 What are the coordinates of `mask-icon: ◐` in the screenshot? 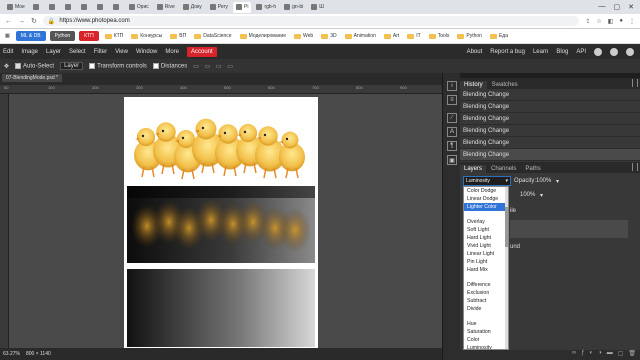 It's located at (591, 355).